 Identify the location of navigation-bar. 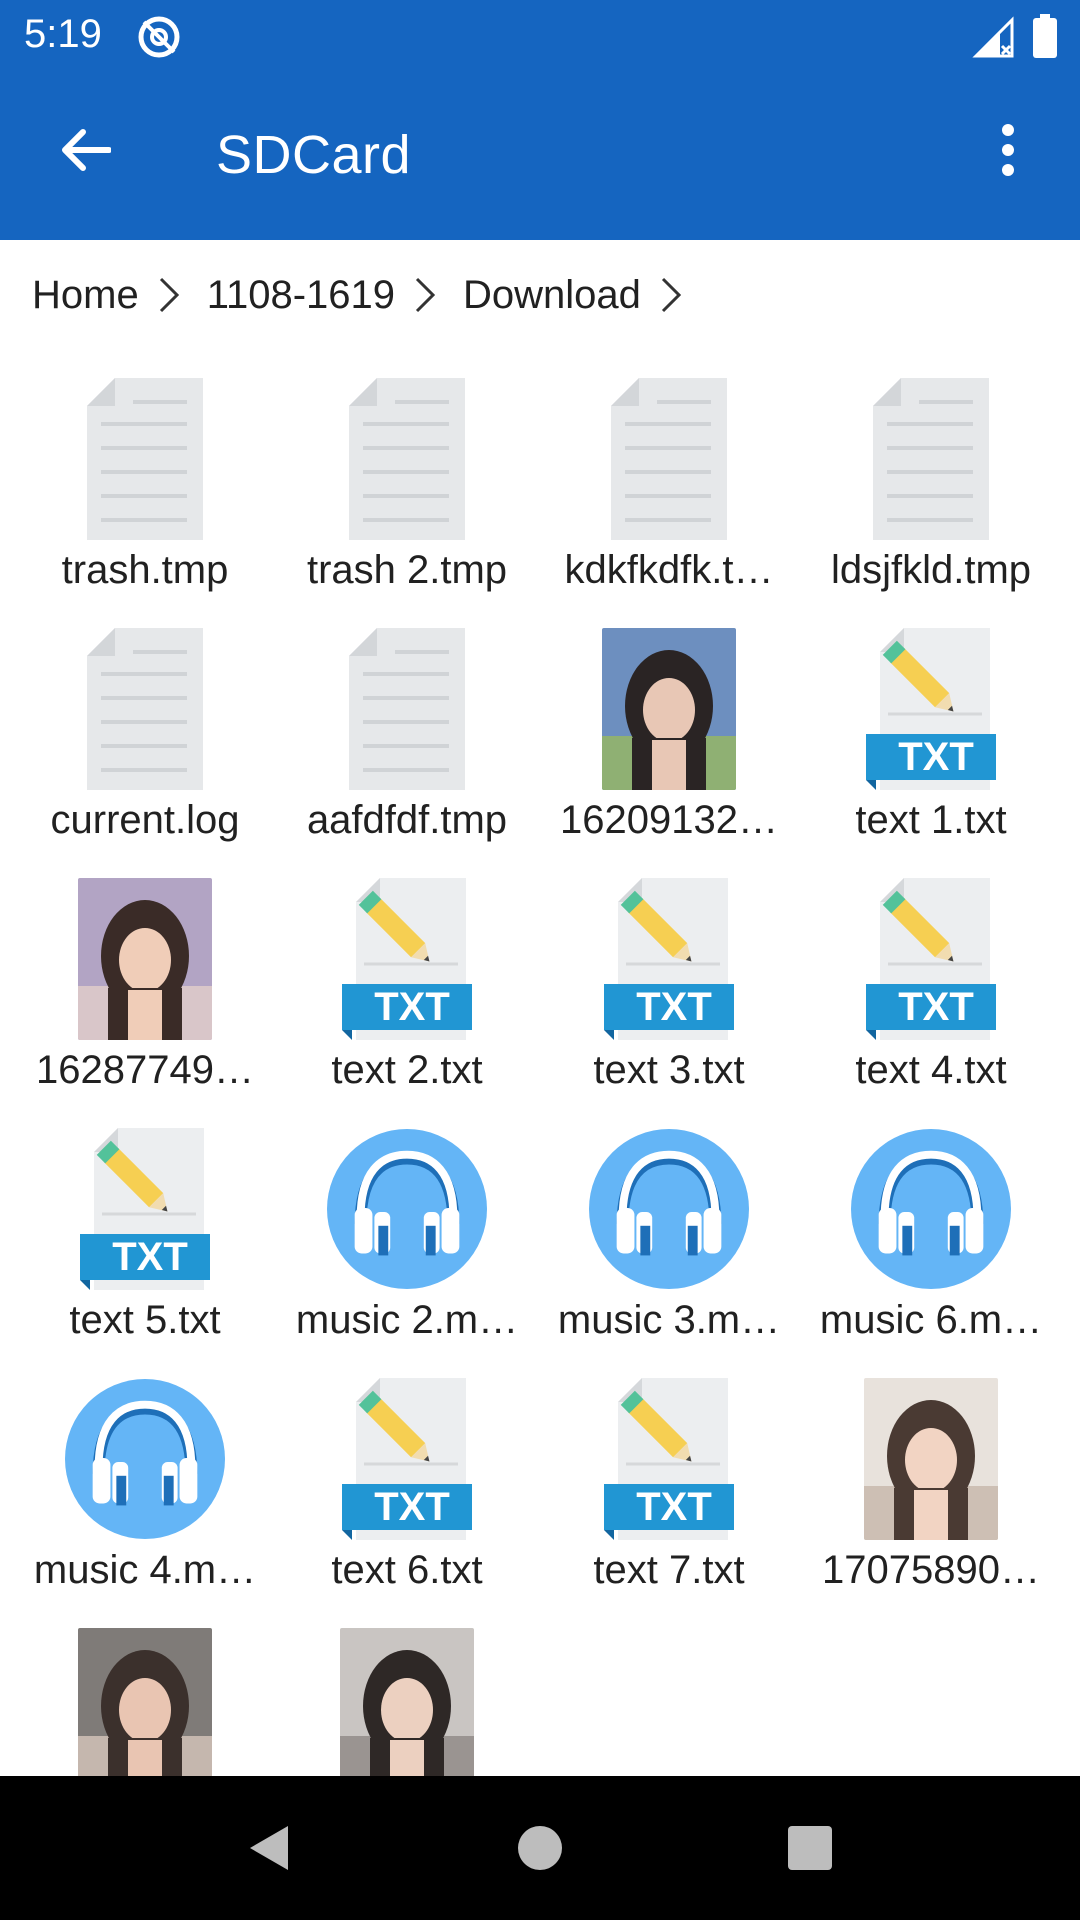
(540, 1848).